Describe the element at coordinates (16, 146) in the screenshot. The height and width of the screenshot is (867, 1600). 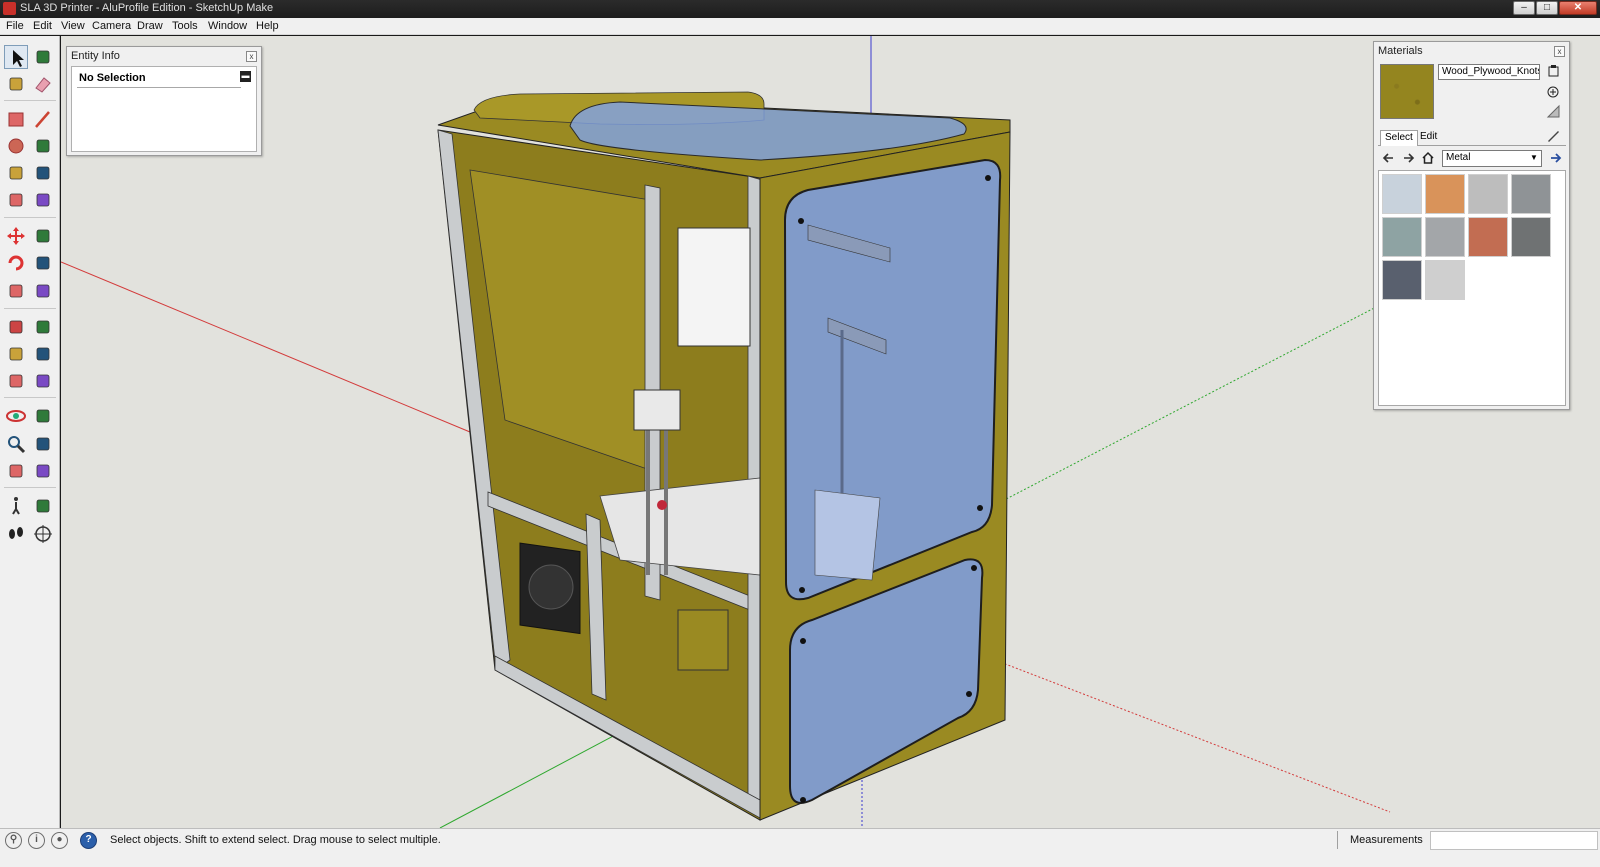
I see `circle-icon` at that location.